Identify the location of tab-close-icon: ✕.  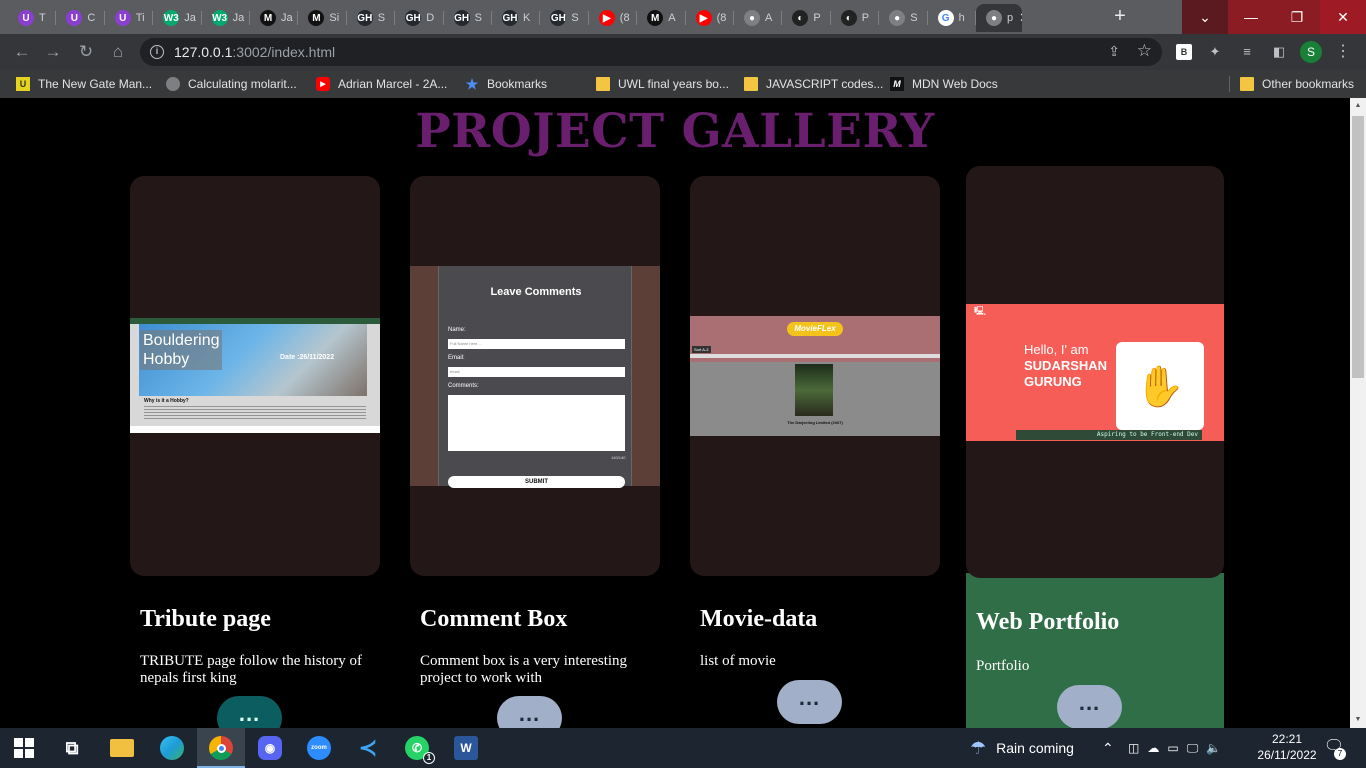
(1020, 18).